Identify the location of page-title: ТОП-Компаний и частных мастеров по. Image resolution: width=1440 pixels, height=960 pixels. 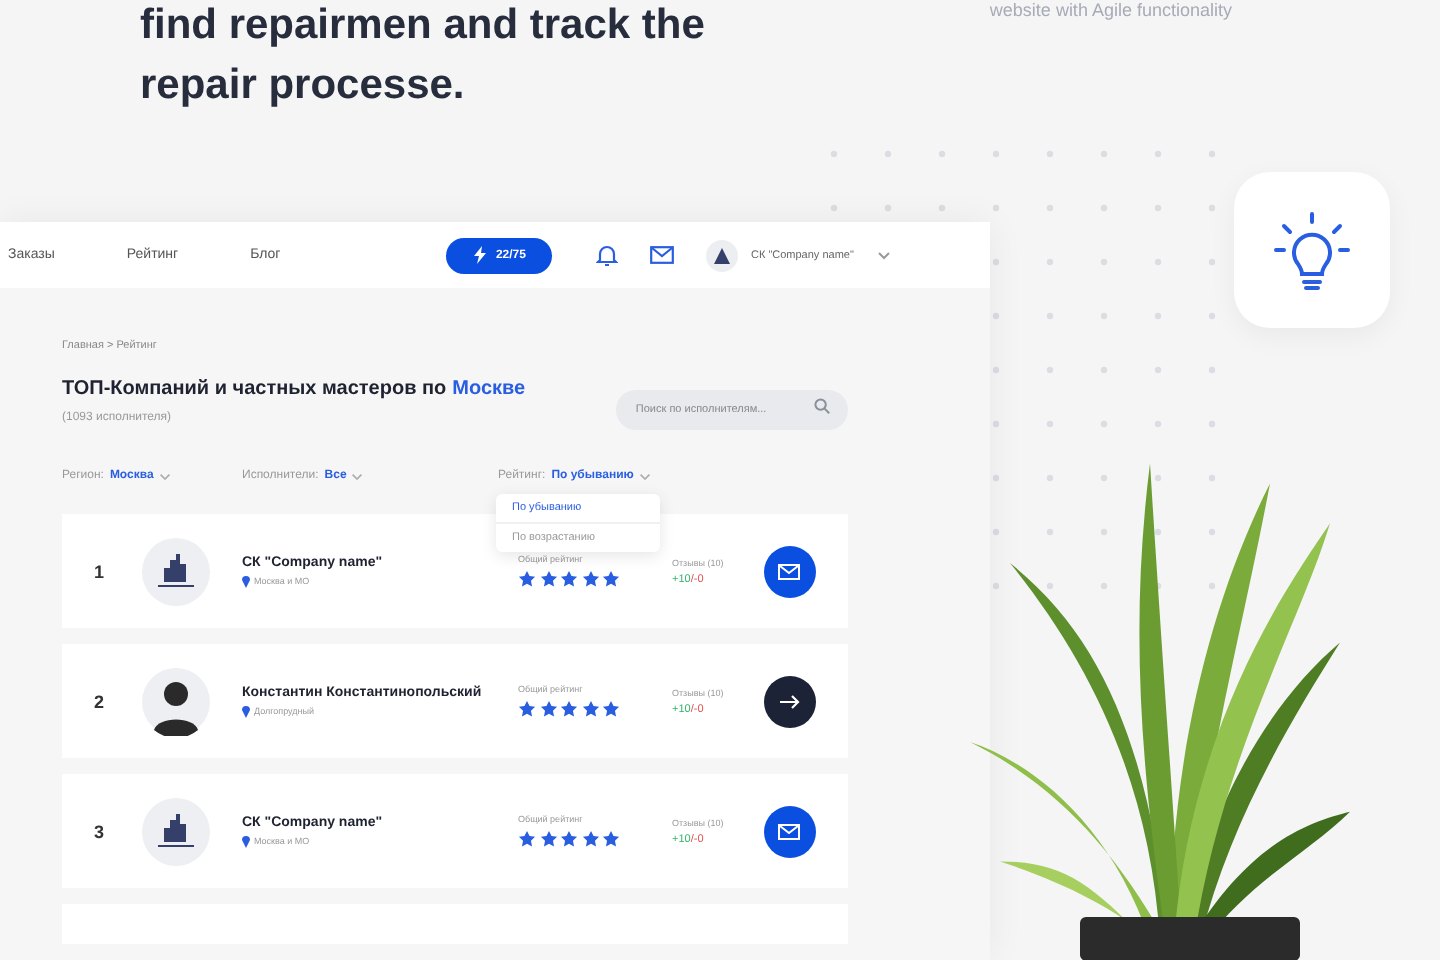
(254, 389).